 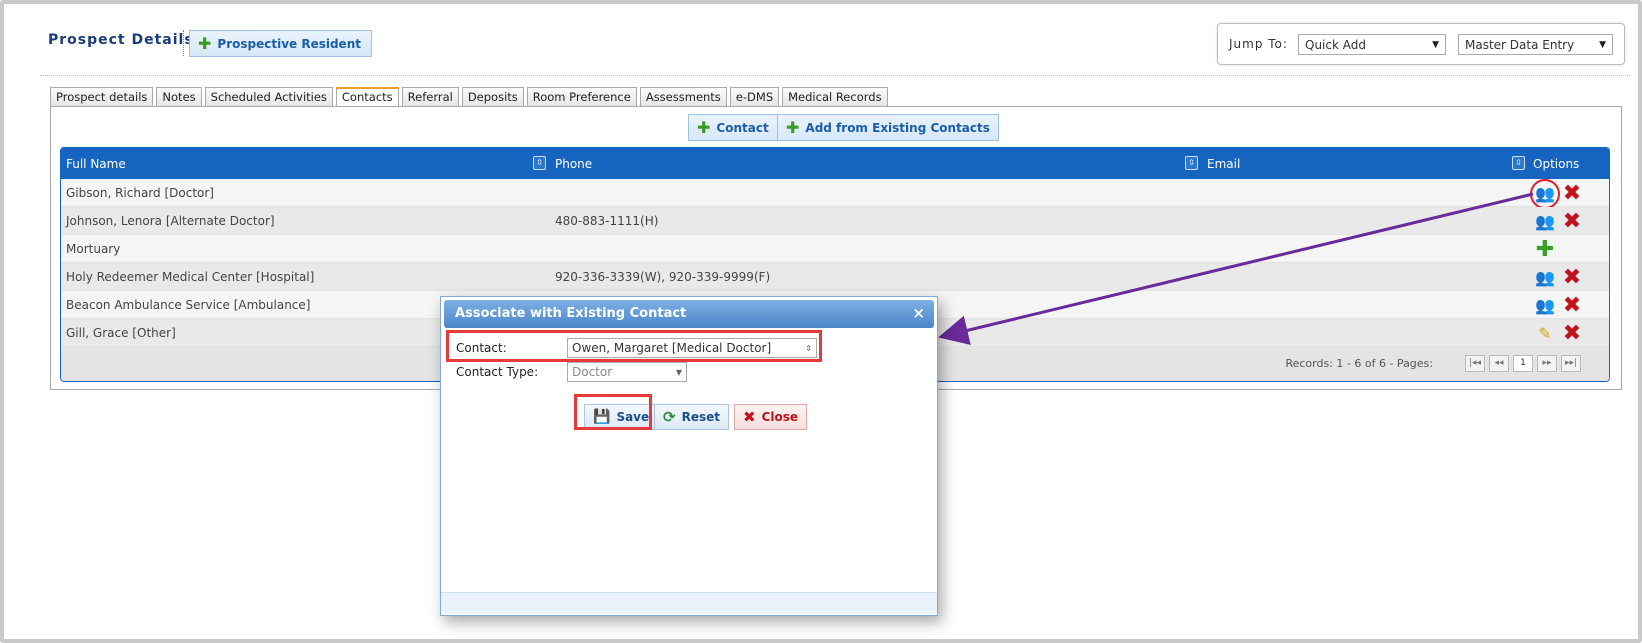 I want to click on contact-type-select: Doctor ▼, so click(x=627, y=372).